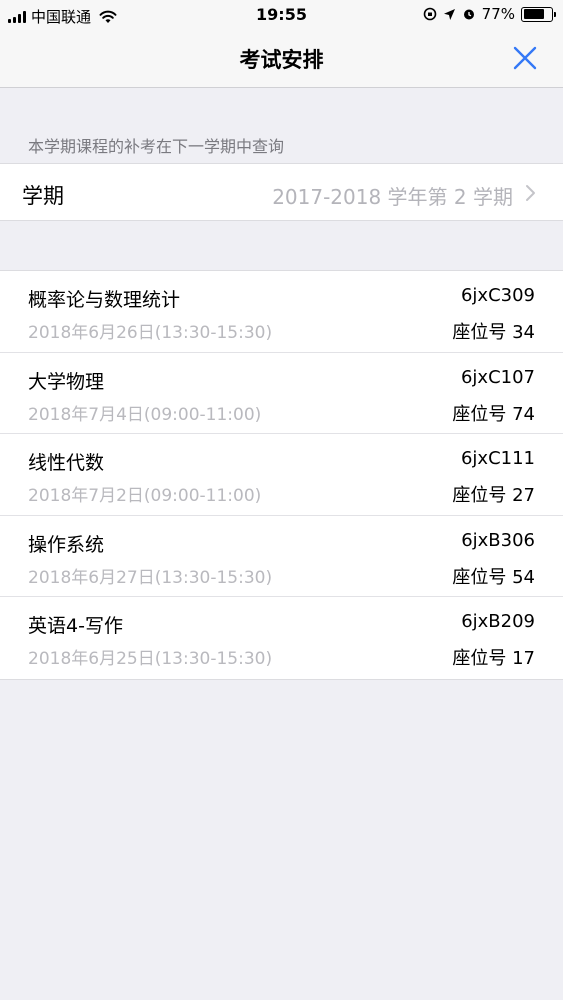  I want to click on exam-room: 6jxC111, so click(497, 458).